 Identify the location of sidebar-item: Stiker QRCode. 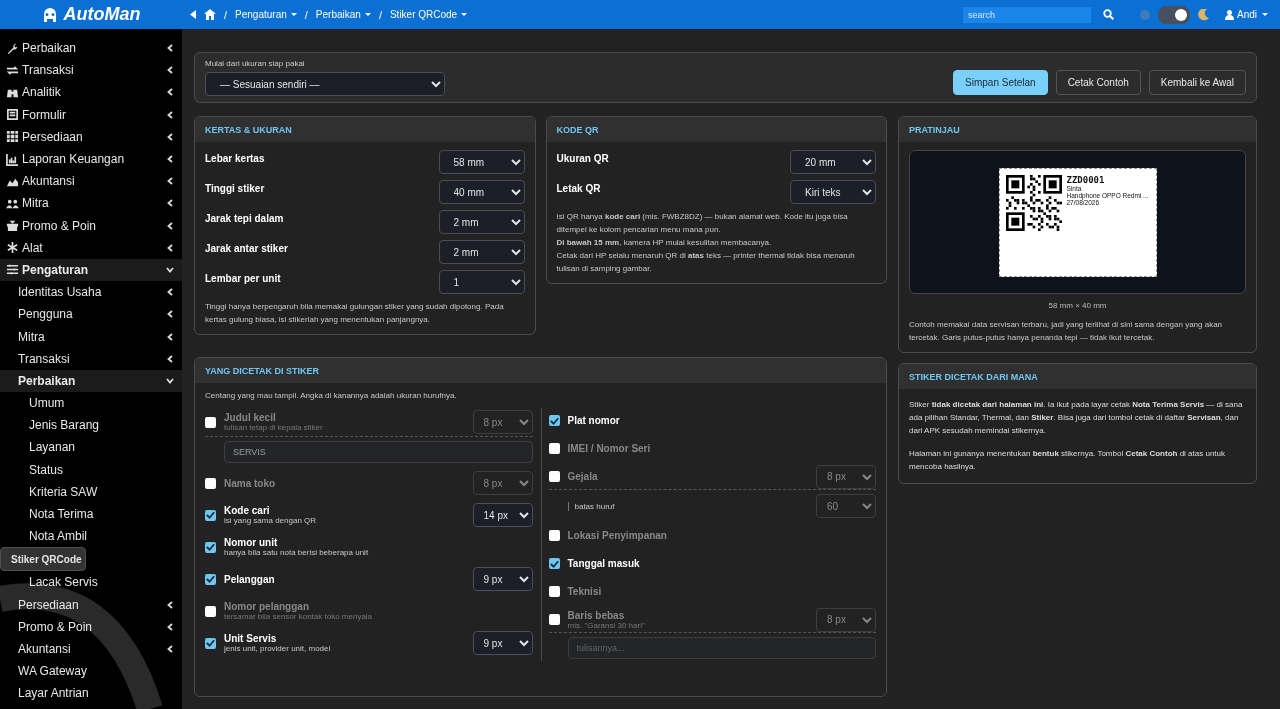
(43, 559).